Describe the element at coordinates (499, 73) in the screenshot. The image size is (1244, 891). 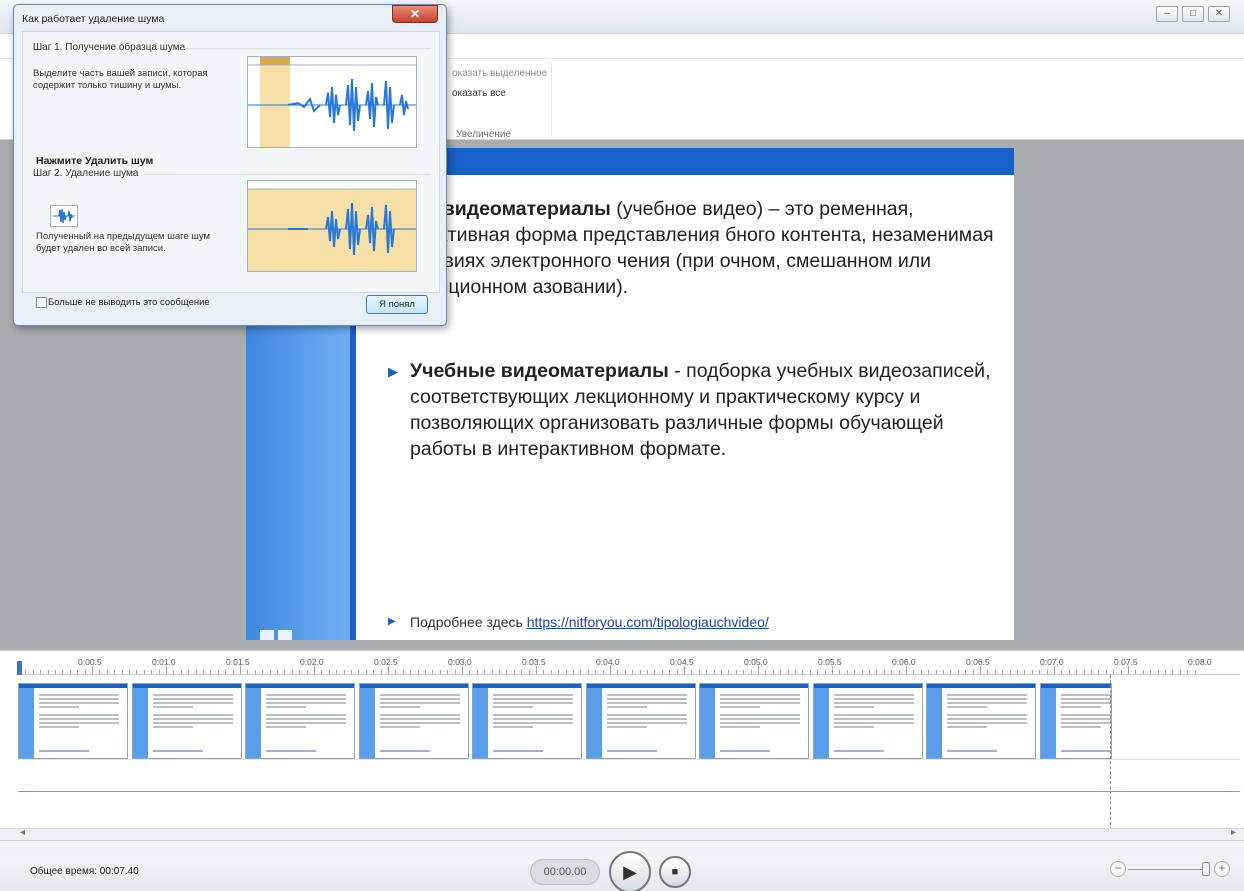
I see `show-selected-button: оказать выделенное` at that location.